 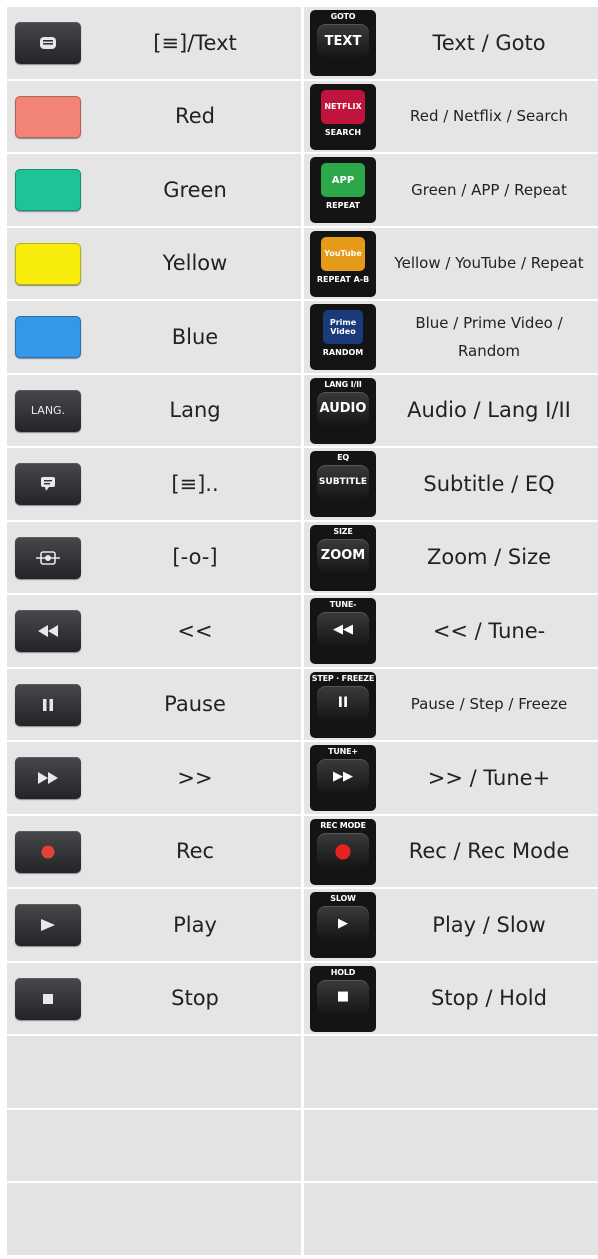 I want to click on key-top-label: GOTO, so click(x=343, y=16).